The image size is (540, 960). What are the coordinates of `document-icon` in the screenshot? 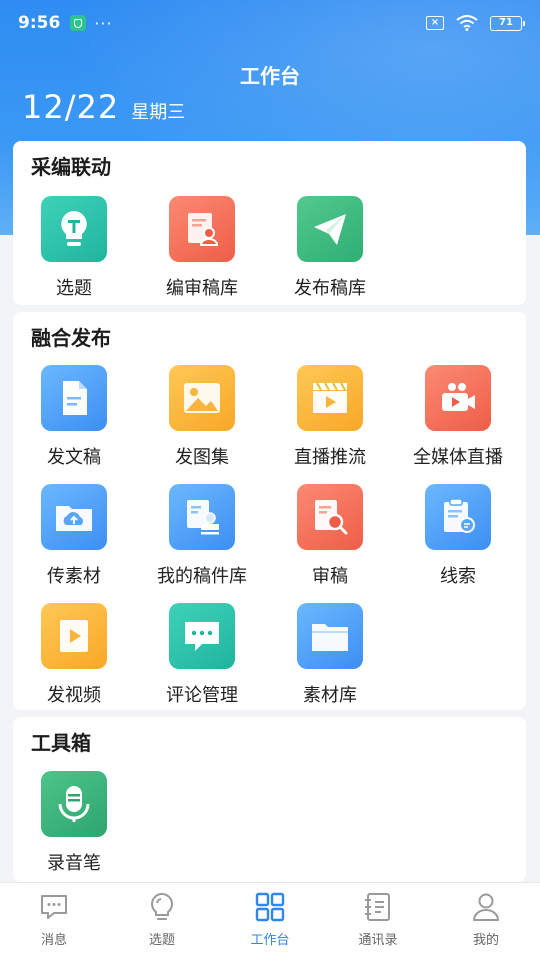 It's located at (74, 398).